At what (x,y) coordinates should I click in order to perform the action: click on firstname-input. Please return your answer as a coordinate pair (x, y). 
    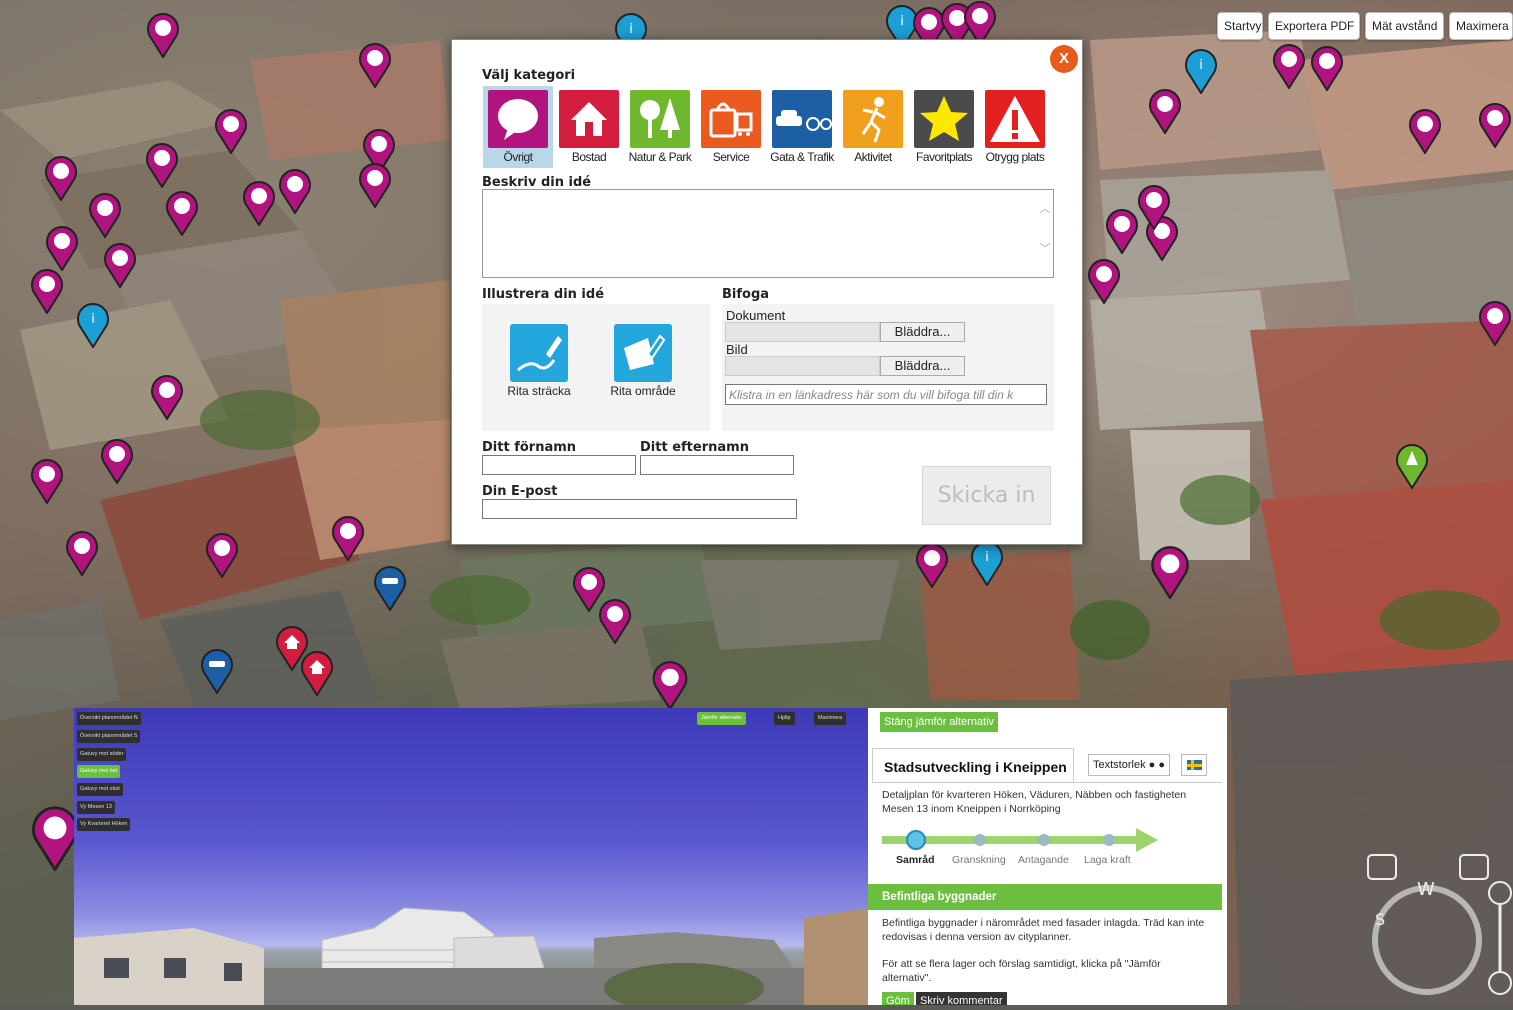
    Looking at the image, I should click on (559, 465).